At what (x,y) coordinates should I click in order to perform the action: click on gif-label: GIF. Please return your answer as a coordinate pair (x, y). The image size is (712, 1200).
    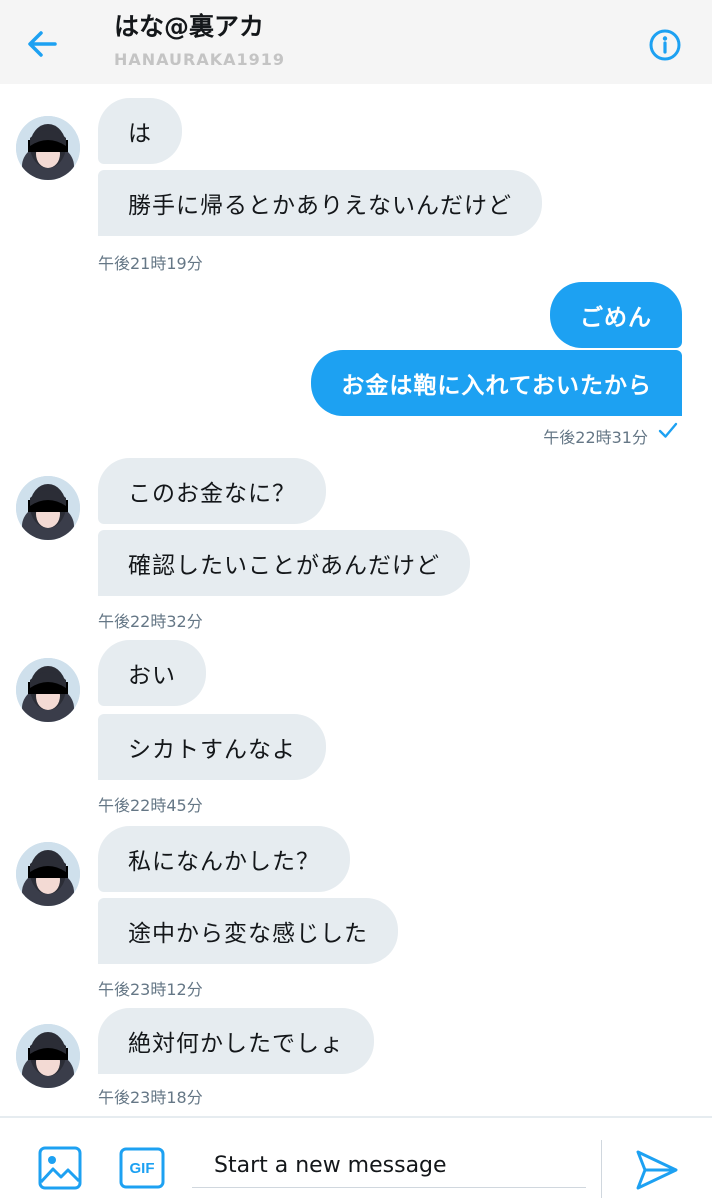
    Looking at the image, I should click on (142, 1168).